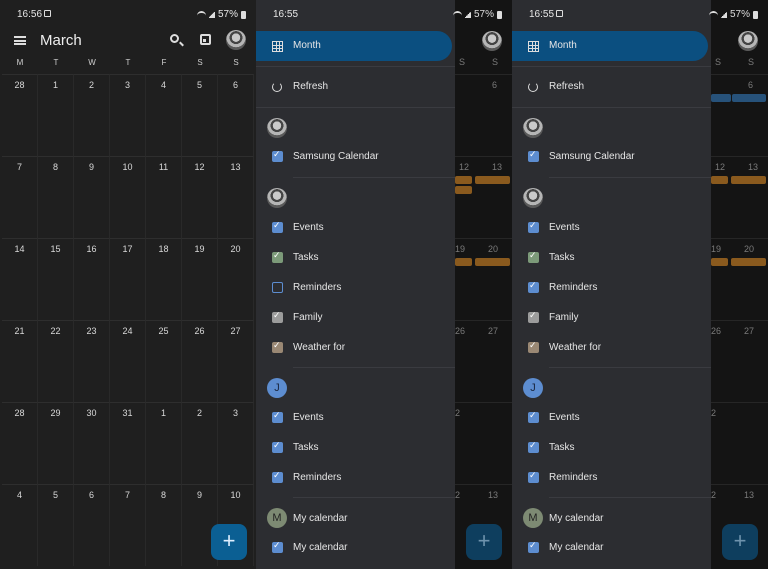  What do you see at coordinates (164, 197) in the screenshot?
I see `day-cell: 11` at bounding box center [164, 197].